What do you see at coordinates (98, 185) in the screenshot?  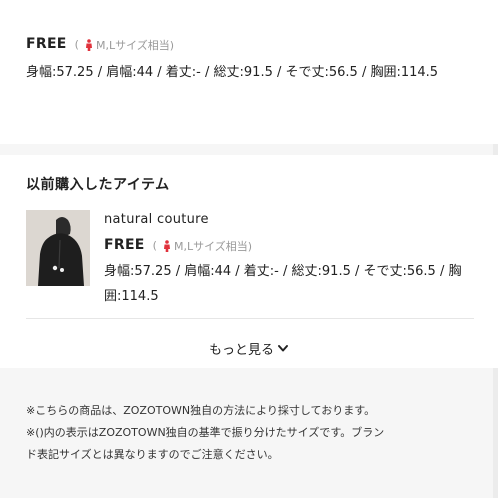 I see `section-title: 以前購入したアイテム` at bounding box center [98, 185].